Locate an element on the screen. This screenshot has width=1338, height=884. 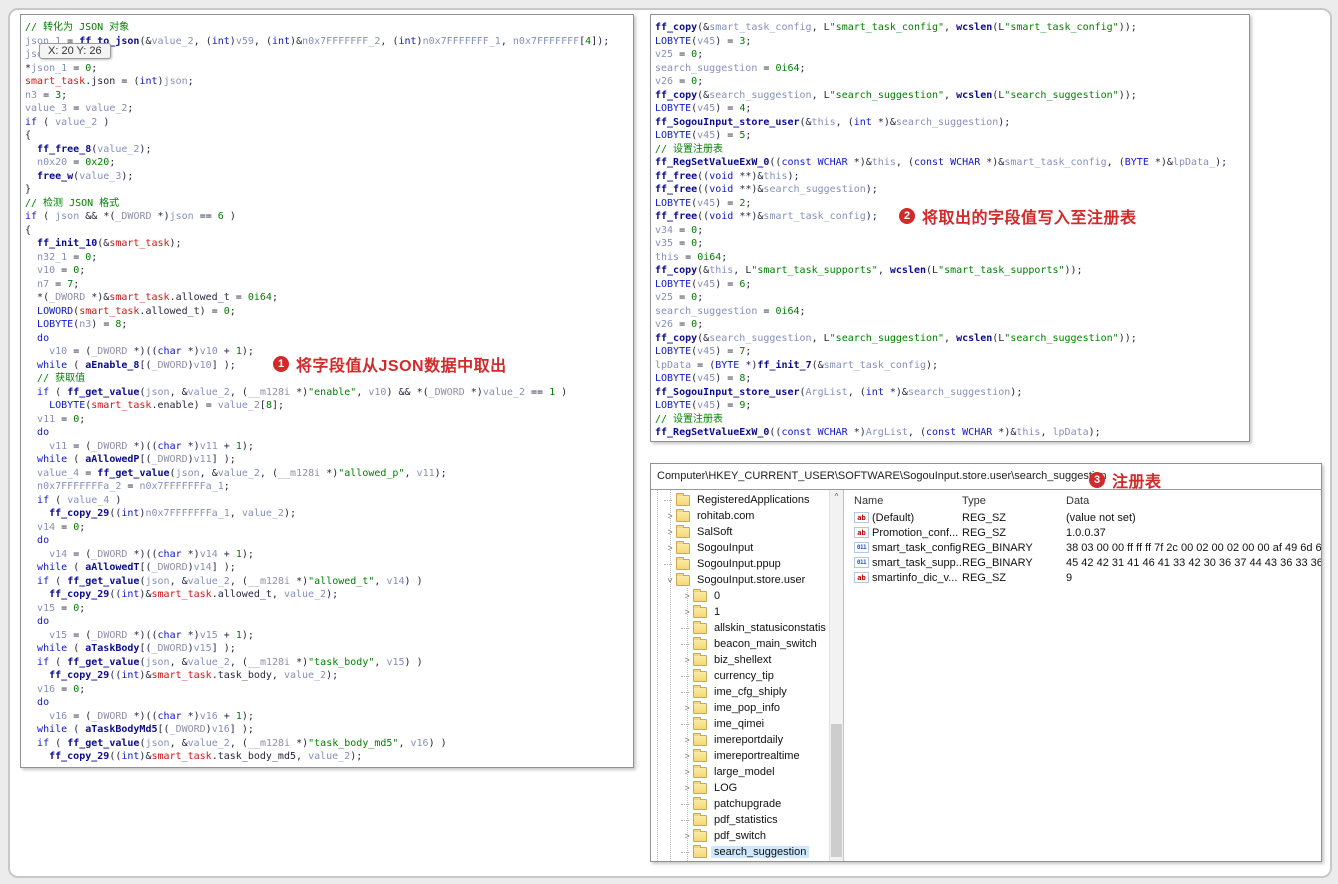
tree-item-label: ime_cfg_shiply is located at coordinates (750, 692).